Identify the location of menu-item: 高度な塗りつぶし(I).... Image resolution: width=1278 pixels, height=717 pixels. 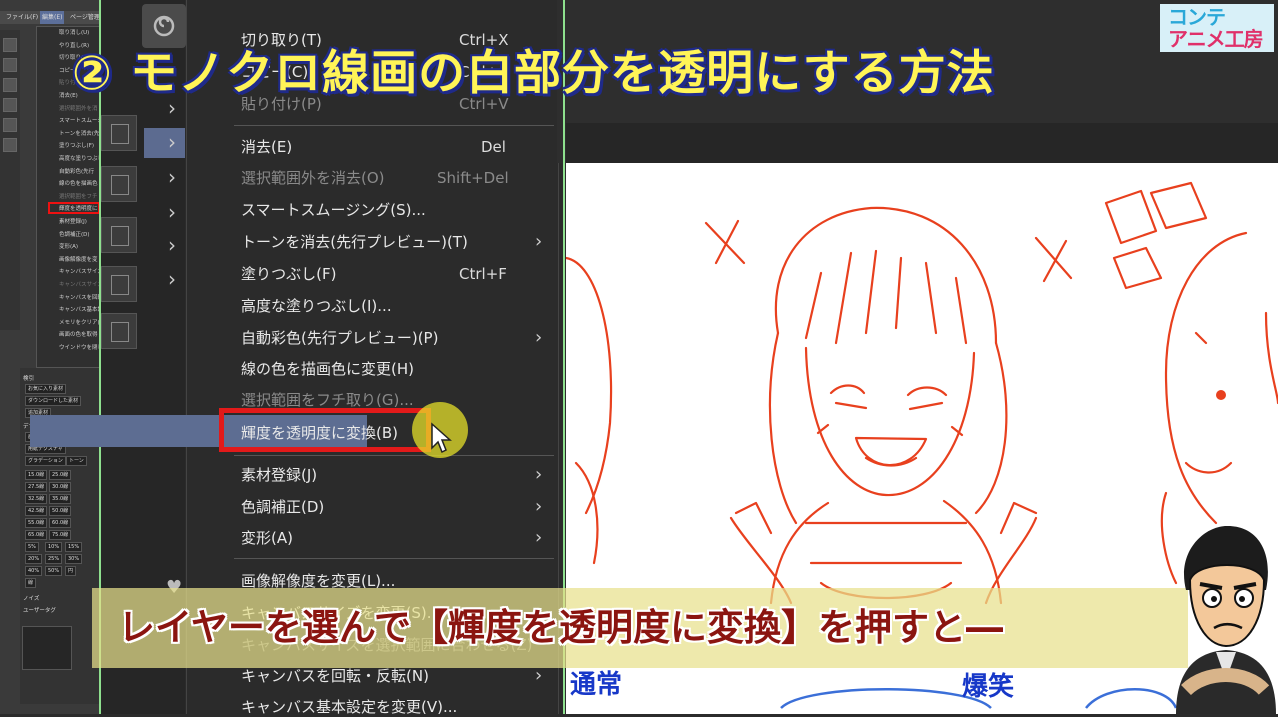
(316, 306).